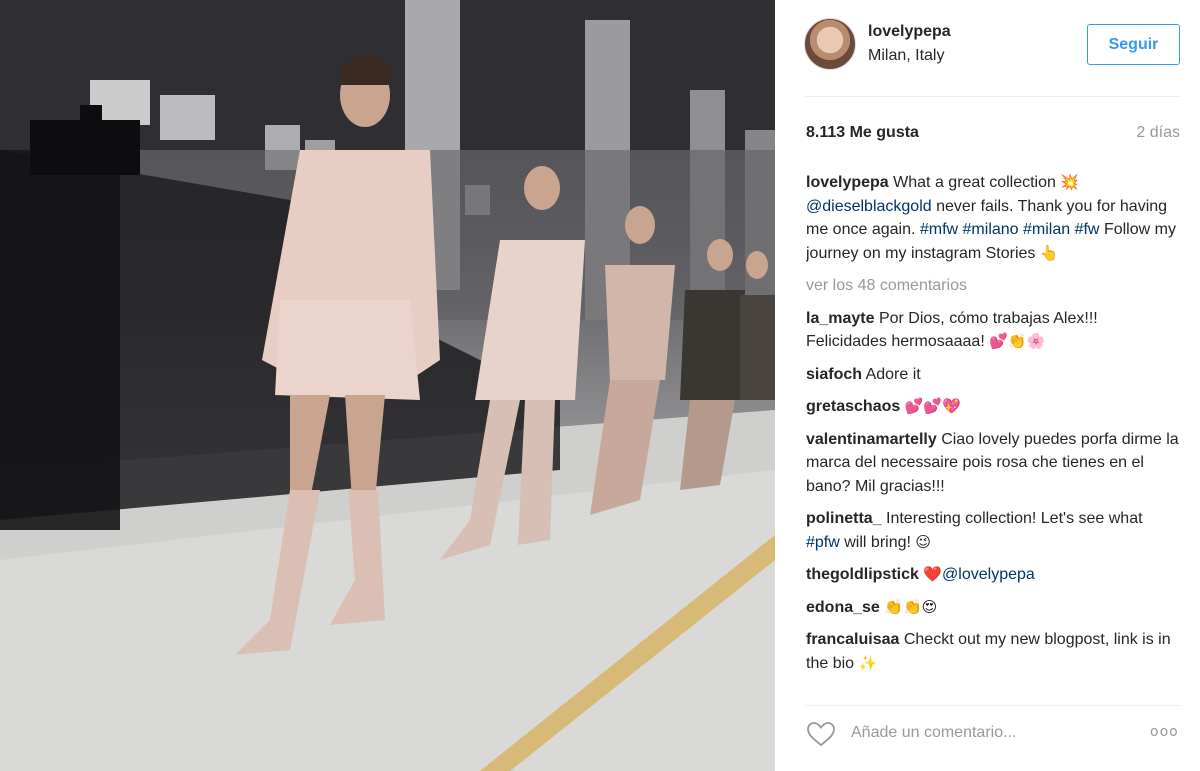 The image size is (1200, 771). I want to click on comment-username: la_mayte, so click(840, 318).